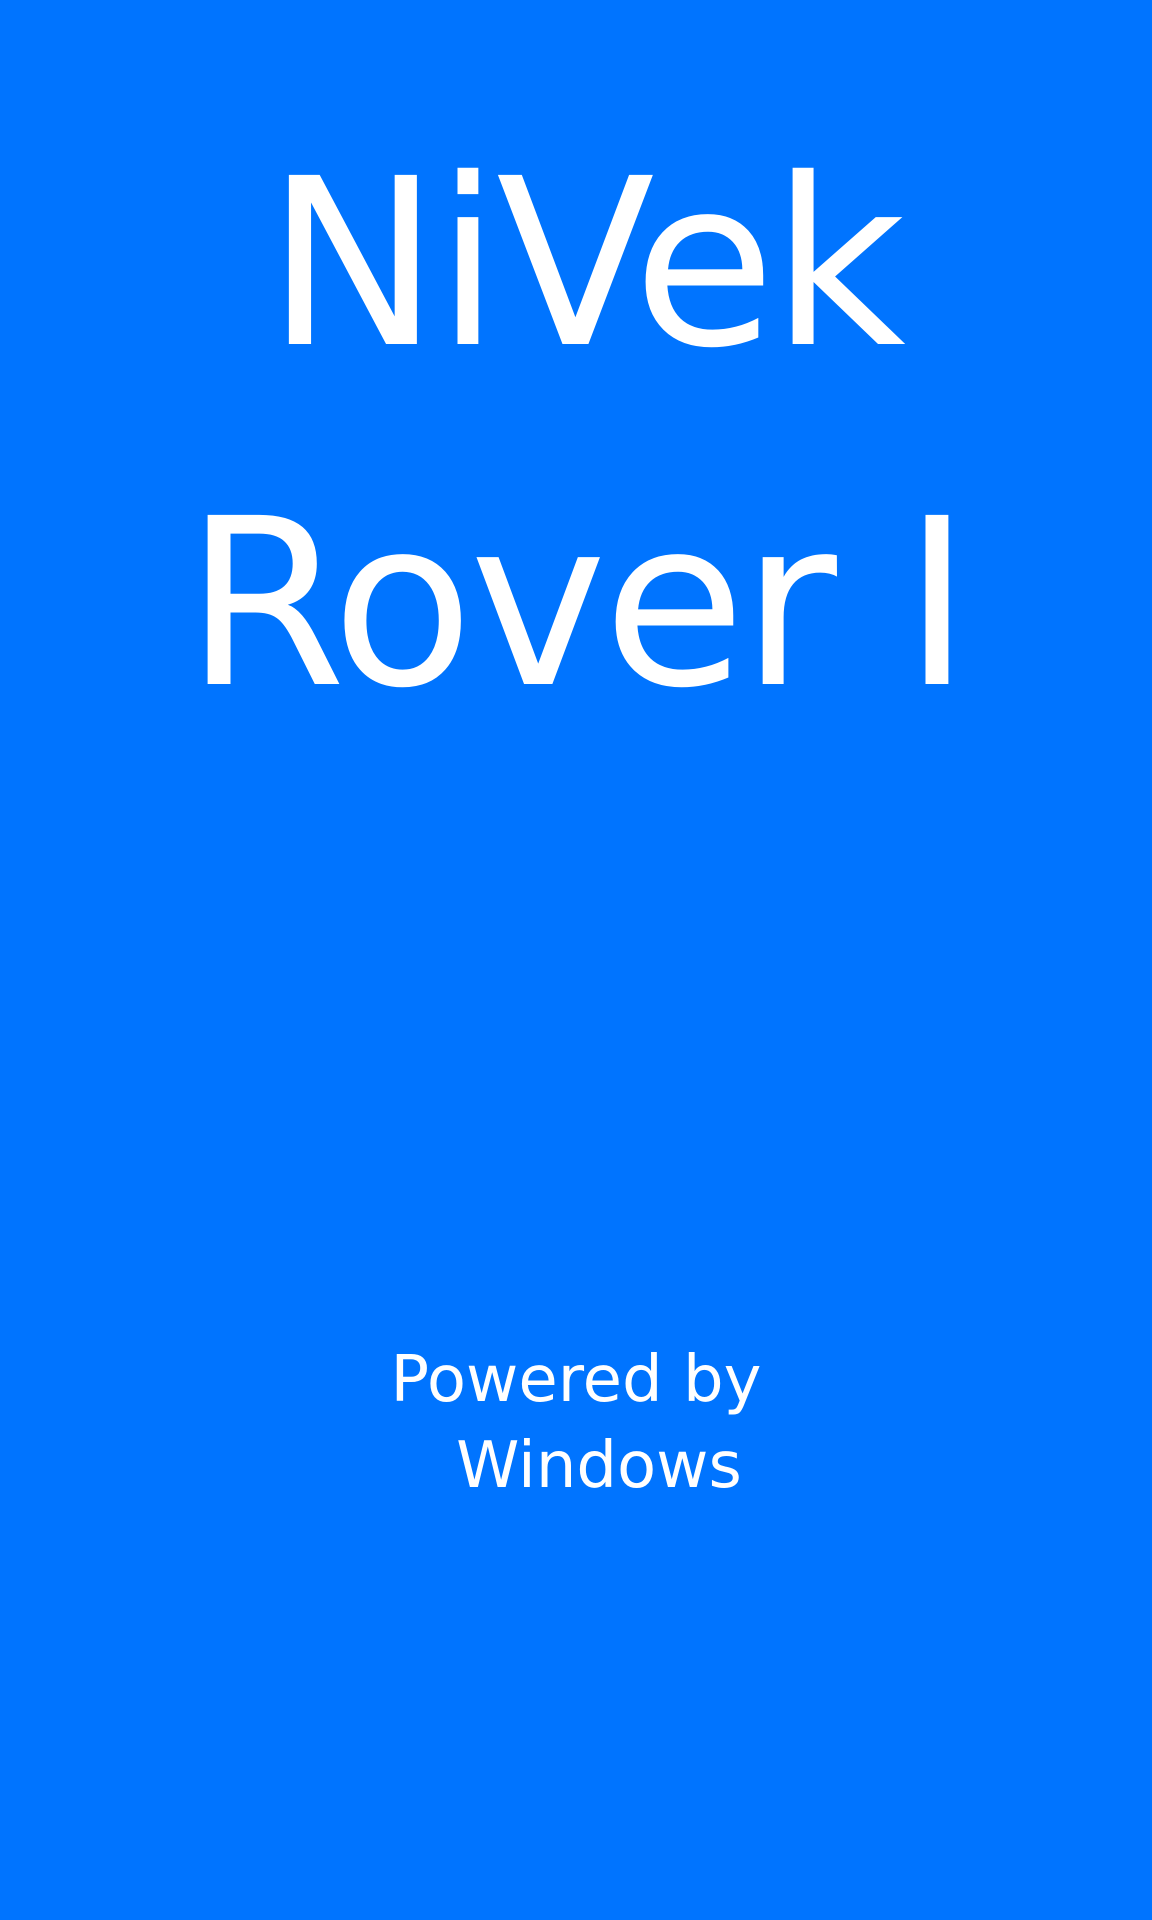 The height and width of the screenshot is (1920, 1152). What do you see at coordinates (576, 1380) in the screenshot?
I see `powered-by-line-1: Powered by` at bounding box center [576, 1380].